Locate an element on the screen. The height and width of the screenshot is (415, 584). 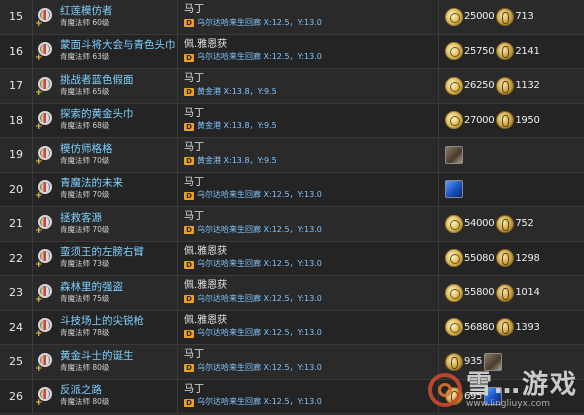
gil-value: 1950 is located at coordinates (527, 120).